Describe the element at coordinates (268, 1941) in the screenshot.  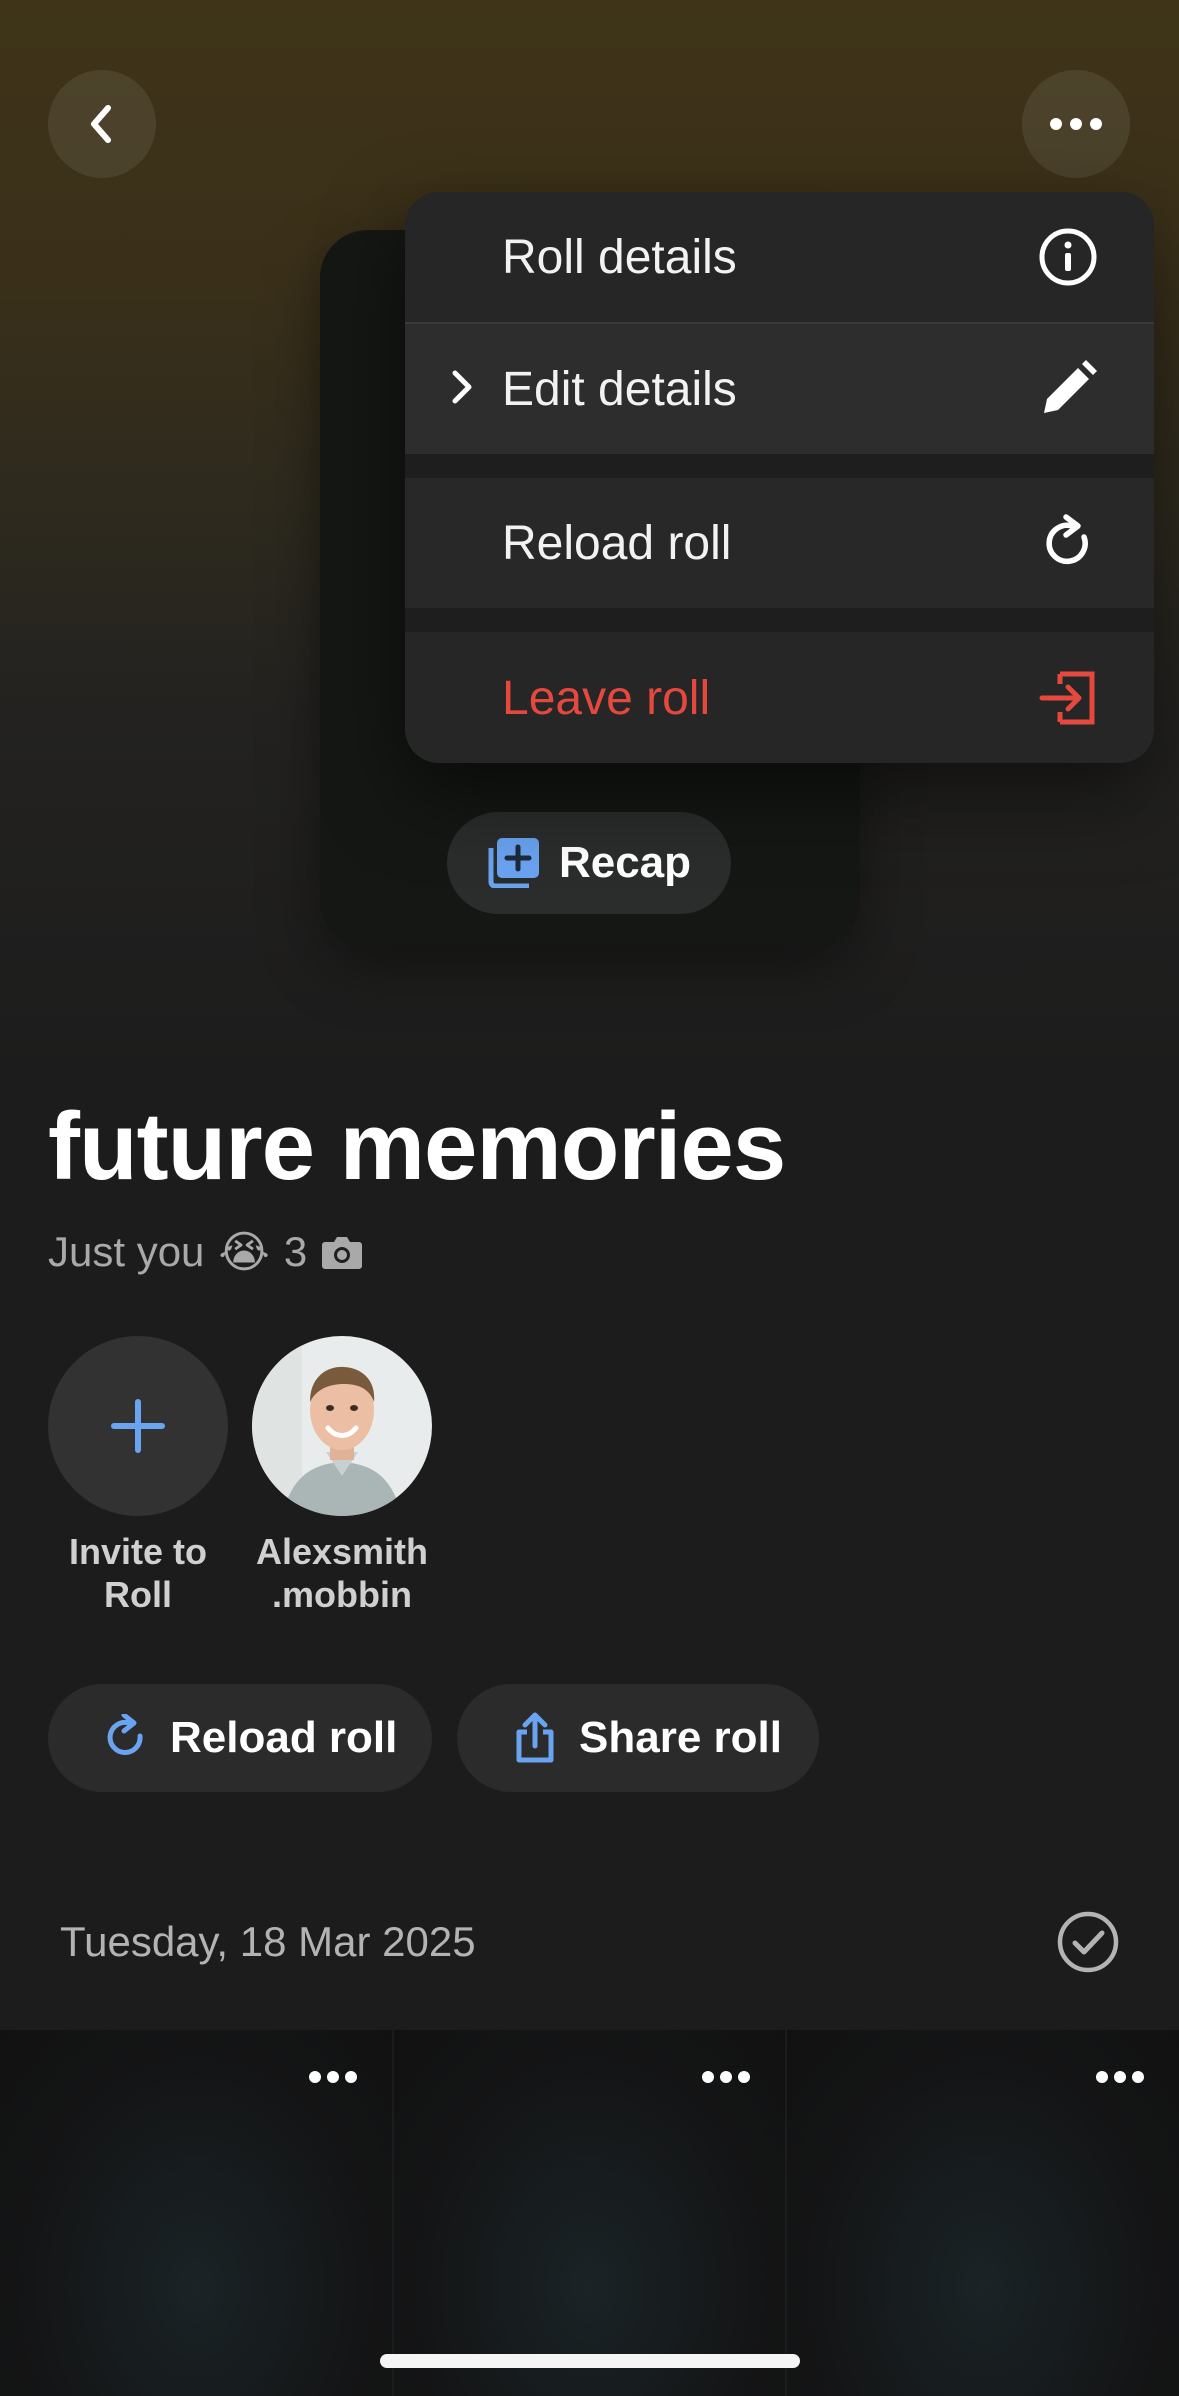
I see `section-date: Tuesday, 18 Mar 2025` at that location.